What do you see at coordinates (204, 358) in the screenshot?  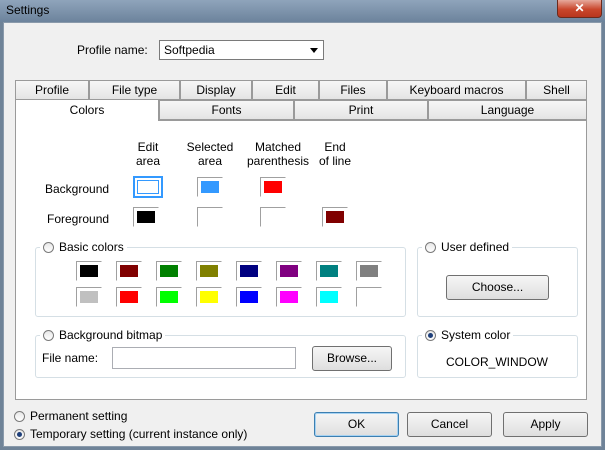 I see `file-name-input` at bounding box center [204, 358].